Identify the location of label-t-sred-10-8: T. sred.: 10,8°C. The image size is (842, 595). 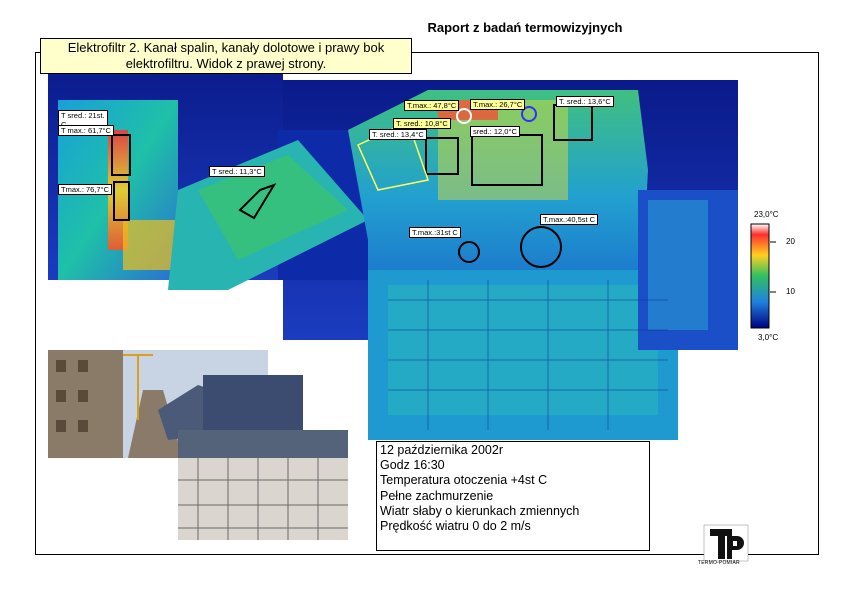
(422, 123).